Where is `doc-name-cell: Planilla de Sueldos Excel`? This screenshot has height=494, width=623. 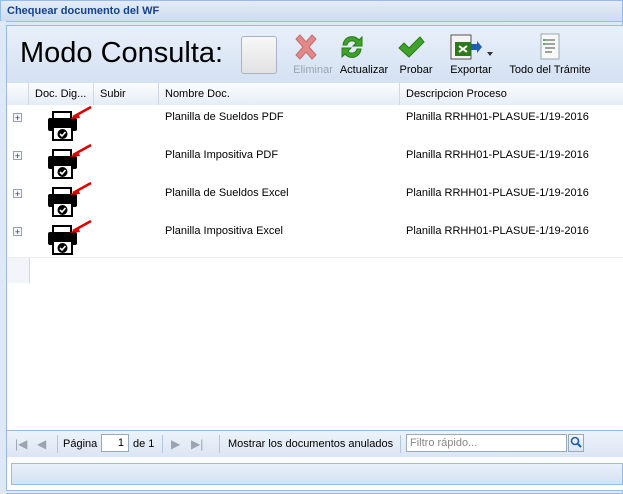
doc-name-cell: Planilla de Sueldos Excel is located at coordinates (227, 193).